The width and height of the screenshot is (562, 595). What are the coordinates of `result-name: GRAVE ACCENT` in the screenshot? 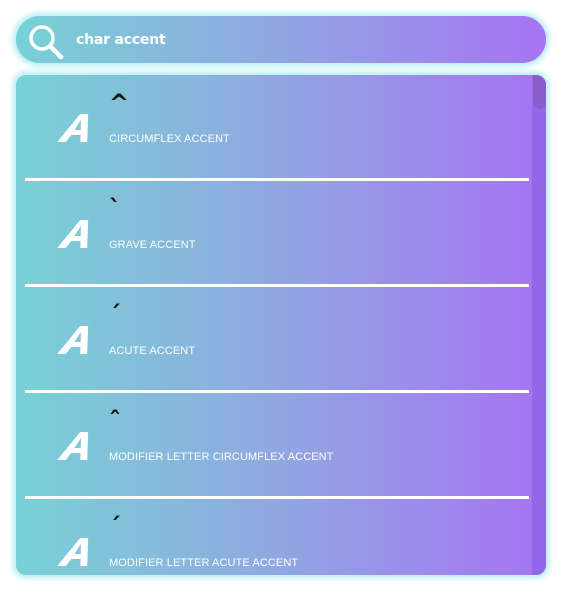 It's located at (152, 245).